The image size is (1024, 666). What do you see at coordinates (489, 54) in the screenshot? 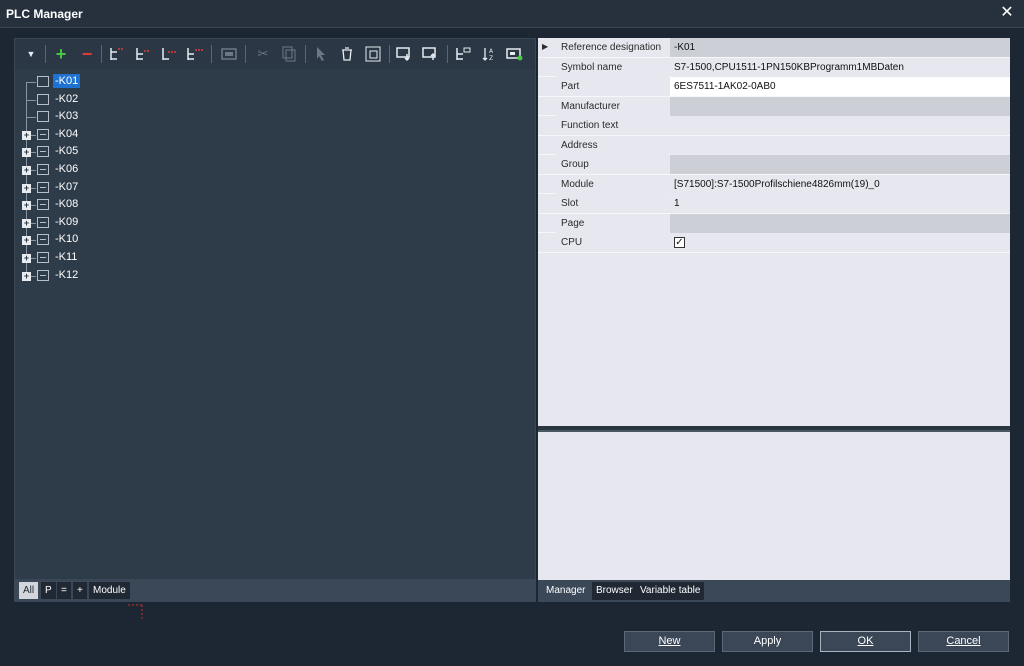
I see `sort-icon: AZ` at bounding box center [489, 54].